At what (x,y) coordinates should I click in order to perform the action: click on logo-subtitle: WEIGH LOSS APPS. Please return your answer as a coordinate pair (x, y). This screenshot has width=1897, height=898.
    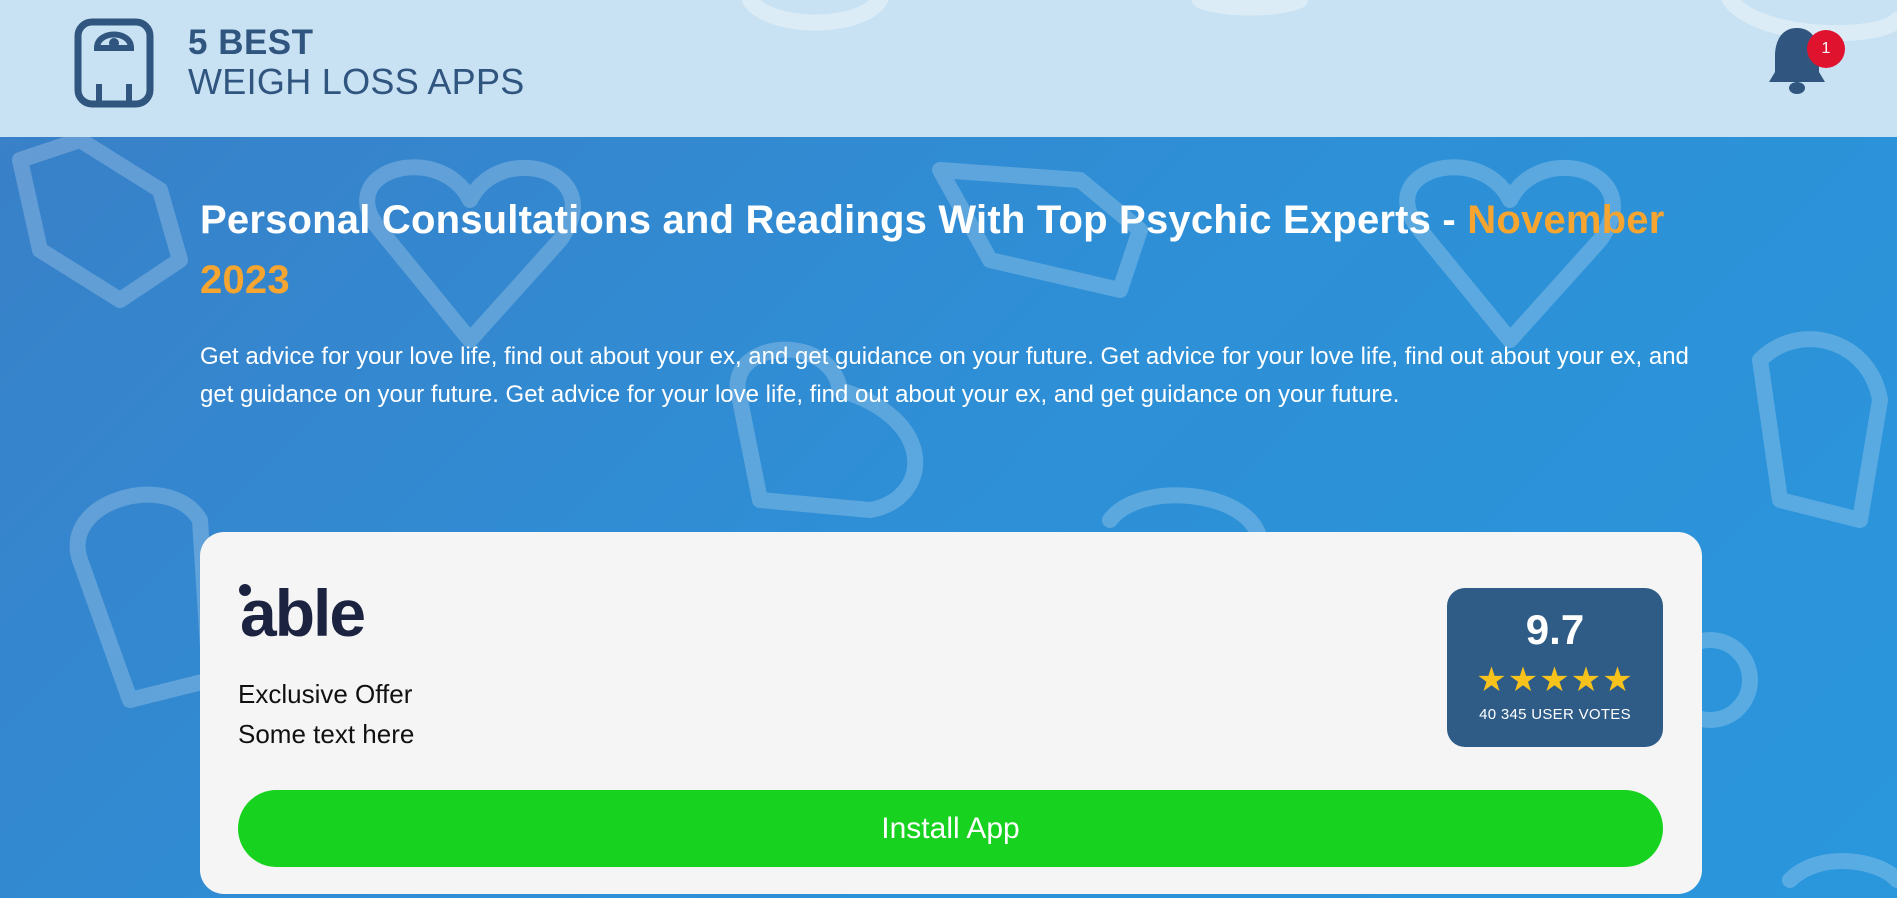
    Looking at the image, I should click on (356, 82).